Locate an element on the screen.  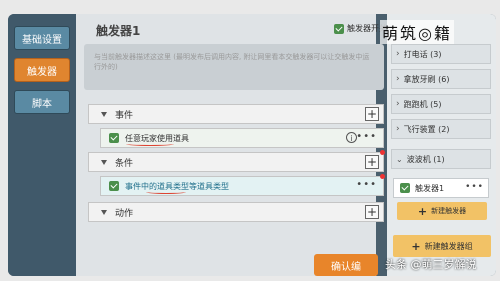
section-event-label: 事件 is located at coordinates (124, 115).